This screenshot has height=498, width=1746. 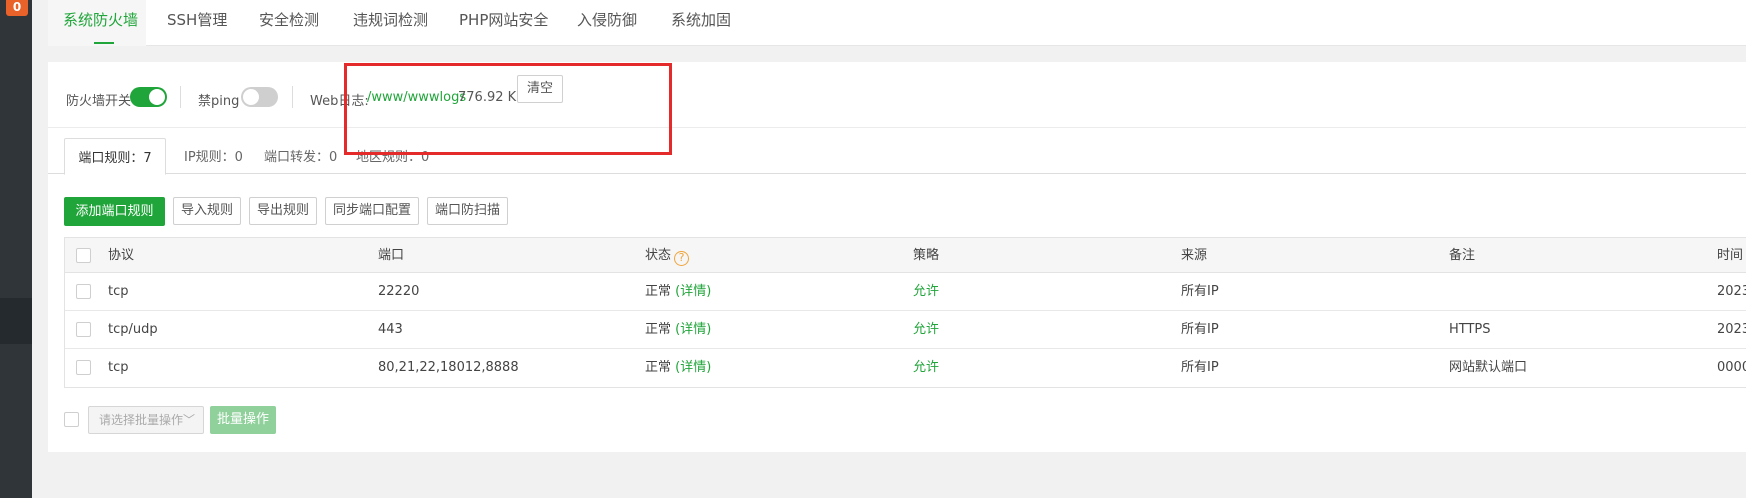 What do you see at coordinates (905, 330) in the screenshot?
I see `table-row: tcp/udp 443 正常 (详情) 允许 所有IP HTTPS 2023` at bounding box center [905, 330].